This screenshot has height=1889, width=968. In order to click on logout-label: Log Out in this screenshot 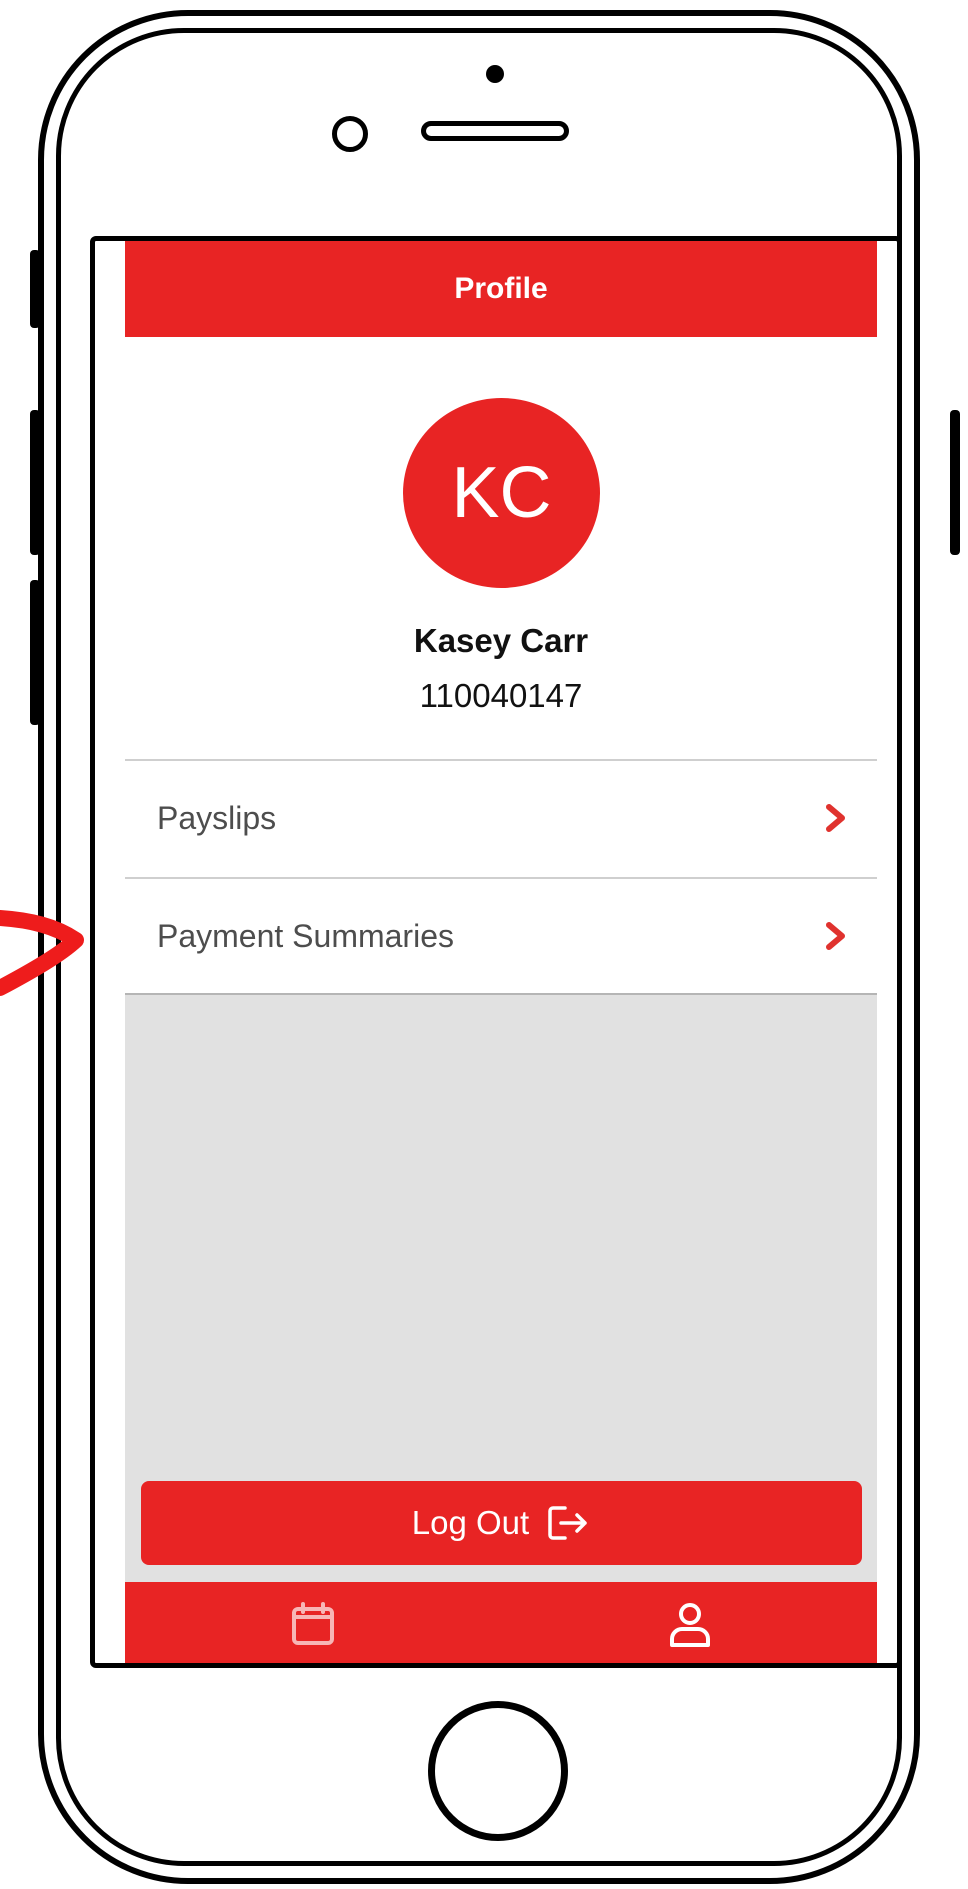, I will do `click(470, 1522)`.